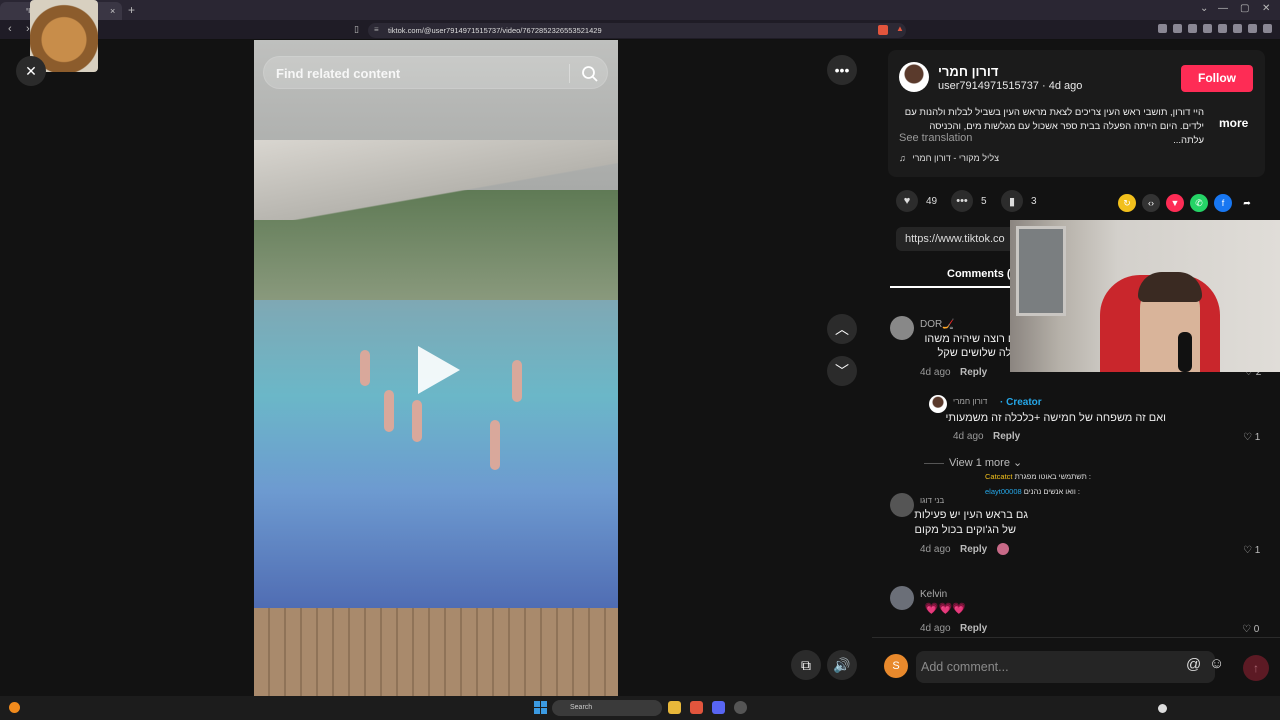 The image size is (1280, 720). Describe the element at coordinates (607, 708) in the screenshot. I see `taskbar-search: Search` at that location.